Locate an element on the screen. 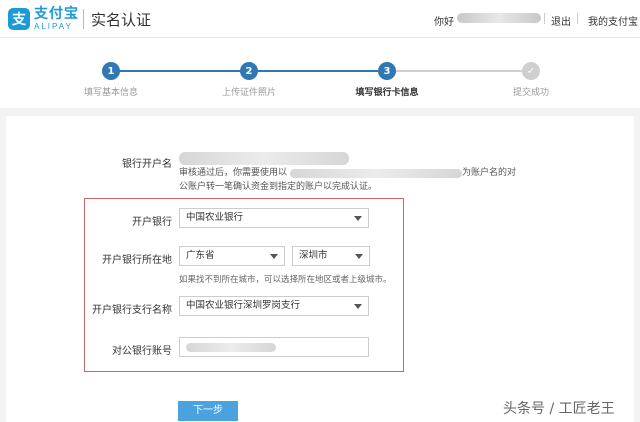  city-select: 深圳市 is located at coordinates (331, 256).